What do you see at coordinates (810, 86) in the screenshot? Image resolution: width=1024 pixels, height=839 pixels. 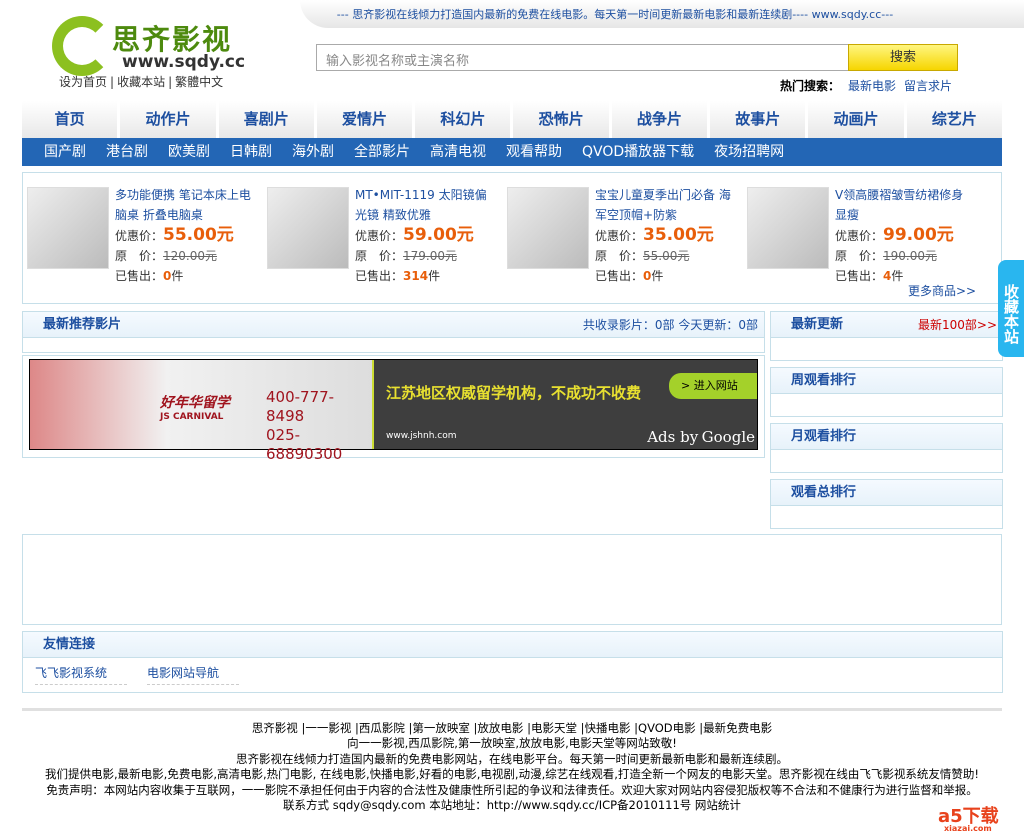 I see `hot-search-label: 热门搜索：` at bounding box center [810, 86].